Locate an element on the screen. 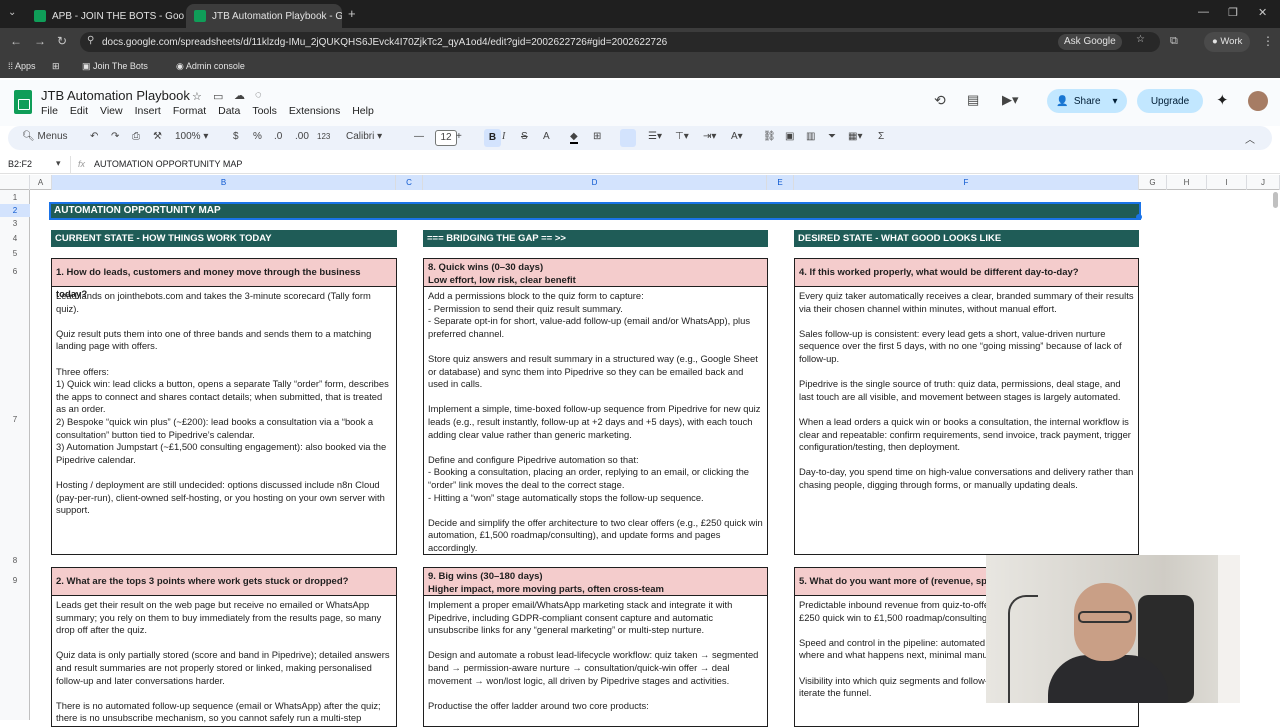 The width and height of the screenshot is (1280, 727). italic-button: I is located at coordinates (503, 136).